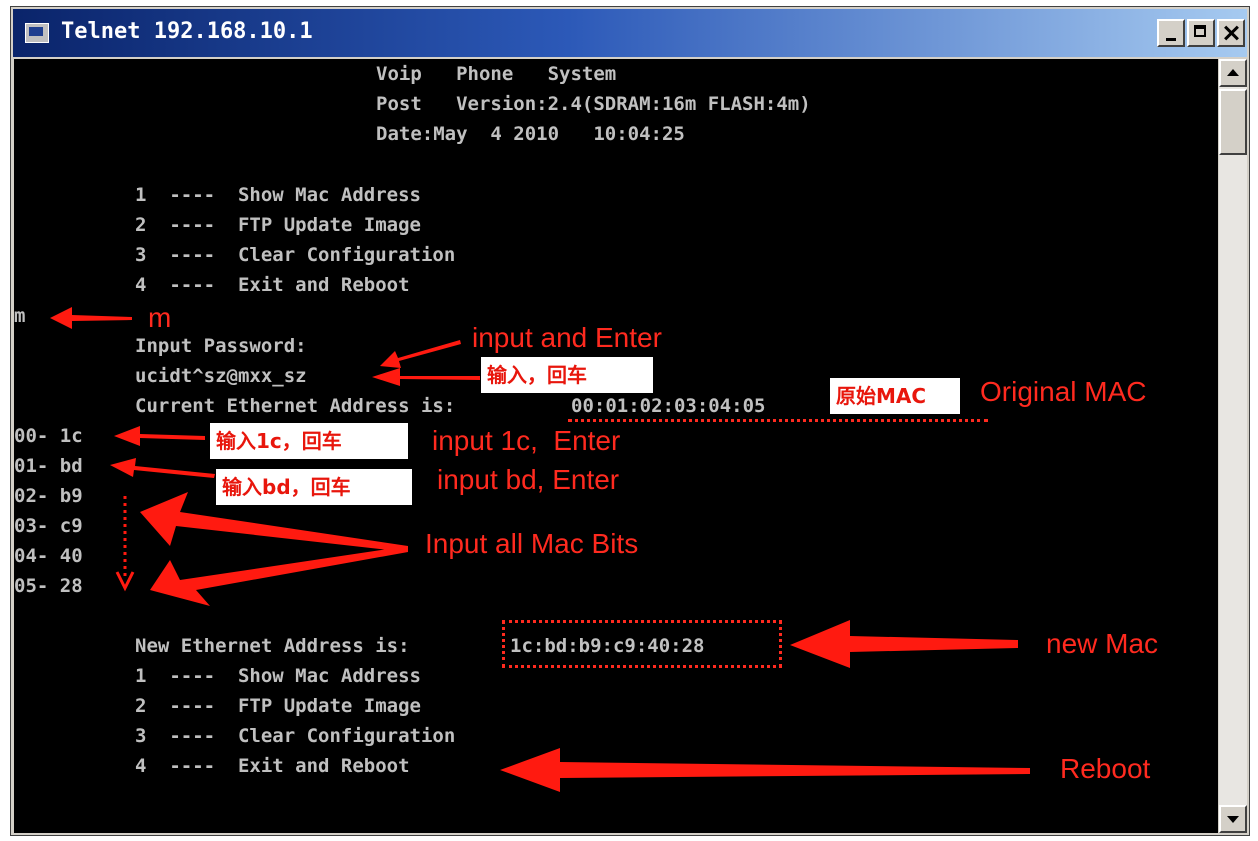 This screenshot has width=1258, height=841. What do you see at coordinates (642, 644) in the screenshot?
I see `new-mac-highlight-box` at bounding box center [642, 644].